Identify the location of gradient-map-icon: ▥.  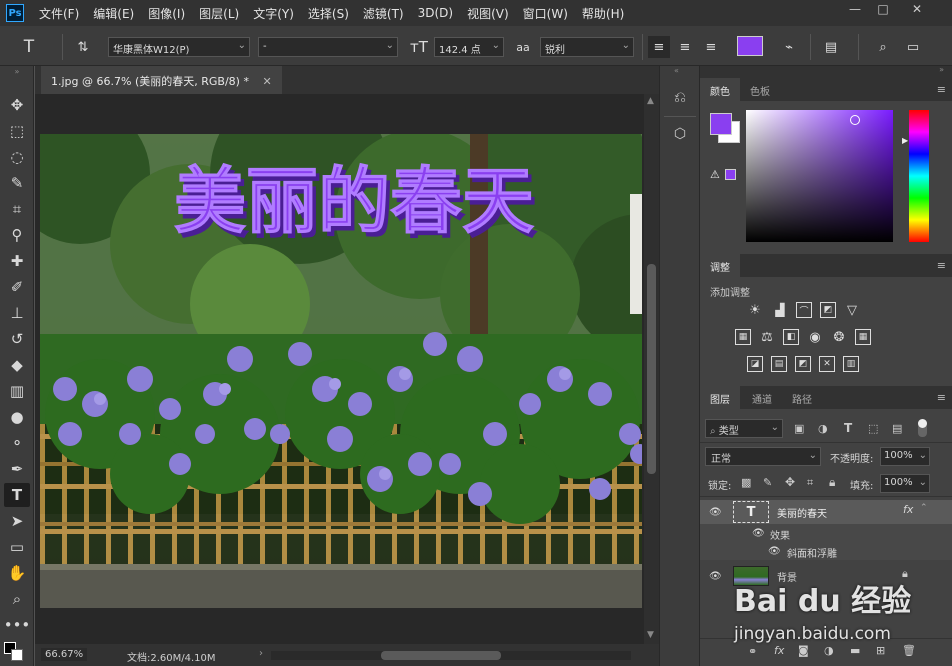
(851, 364).